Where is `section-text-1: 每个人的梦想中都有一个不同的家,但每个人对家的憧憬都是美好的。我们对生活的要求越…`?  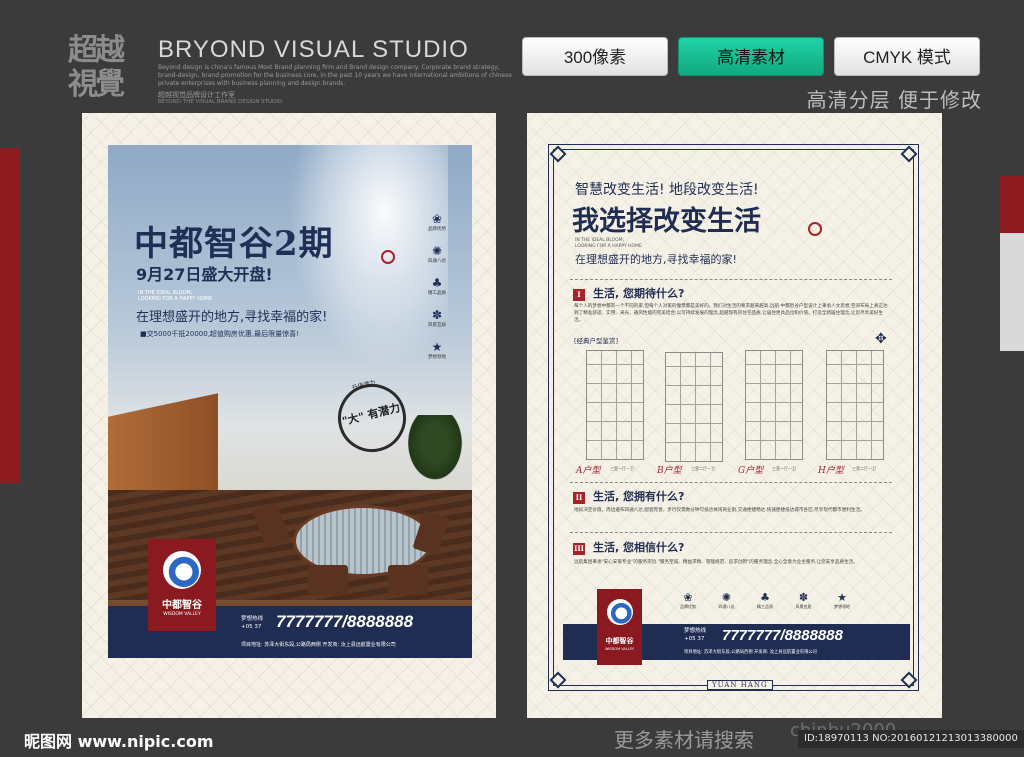
section-text-1: 每个人的梦想中都有一个不同的家,但每个人对家的憧憬都是美好的。我们对生活的要求越… is located at coordinates (731, 313).